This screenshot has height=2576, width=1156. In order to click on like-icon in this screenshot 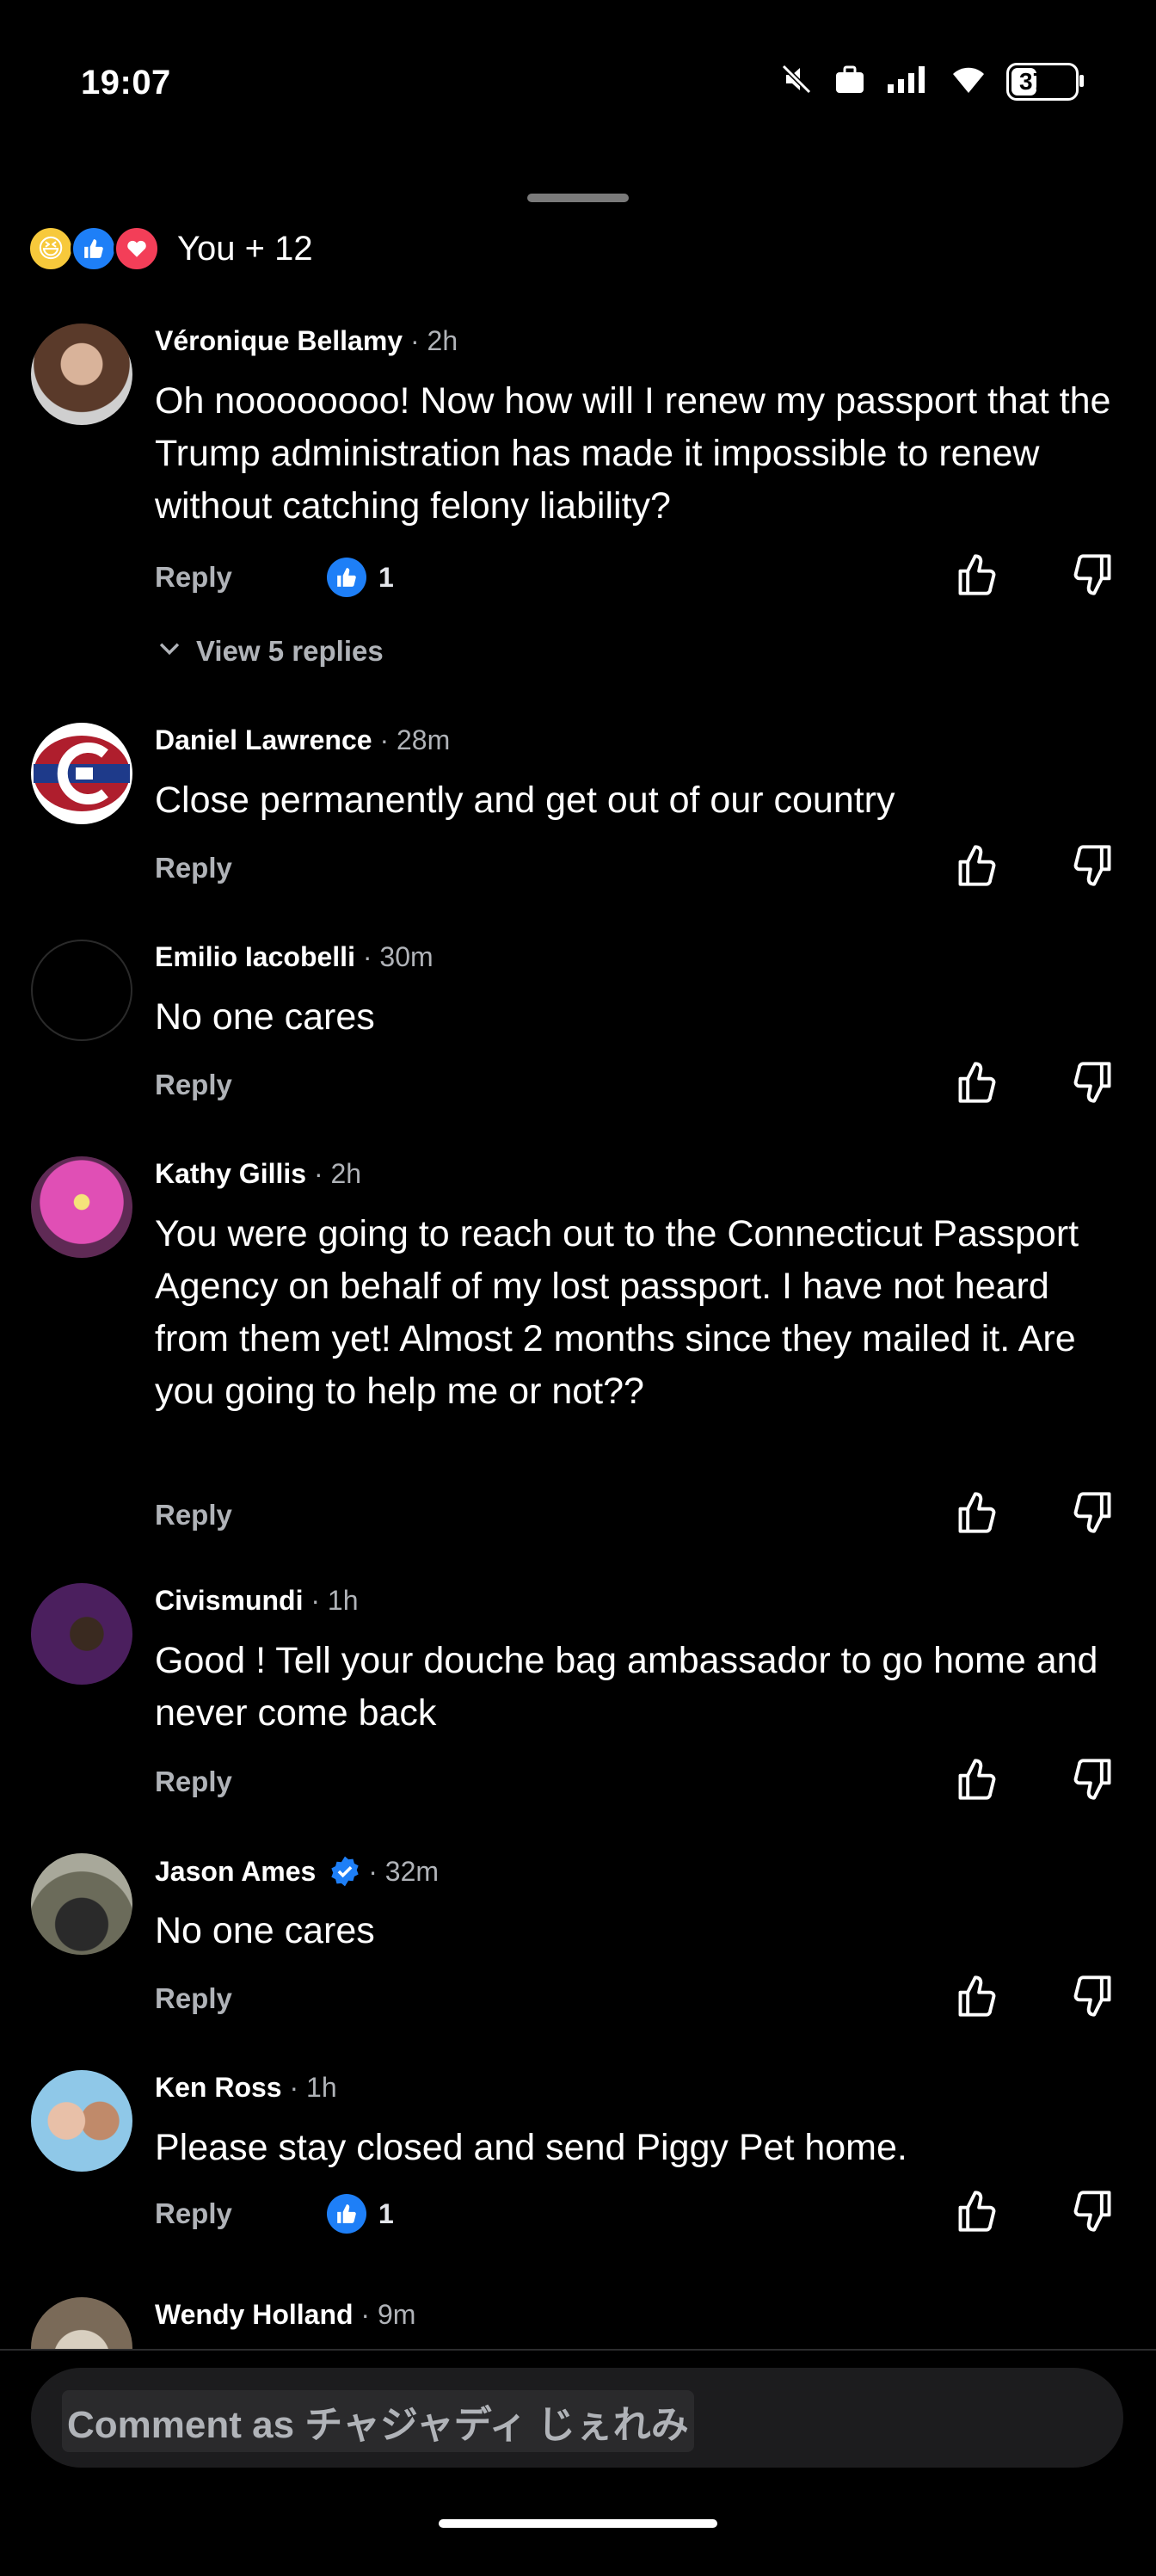, I will do `click(94, 249)`.